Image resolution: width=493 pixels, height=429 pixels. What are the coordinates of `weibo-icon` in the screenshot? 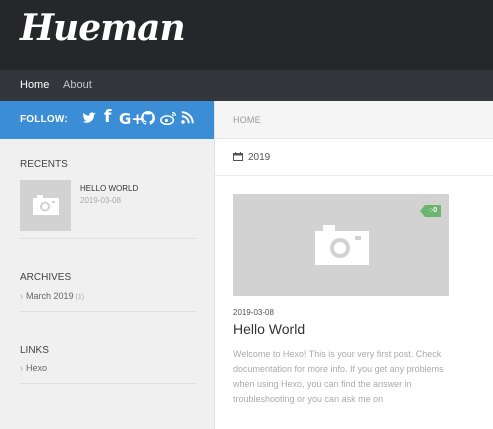 It's located at (168, 120).